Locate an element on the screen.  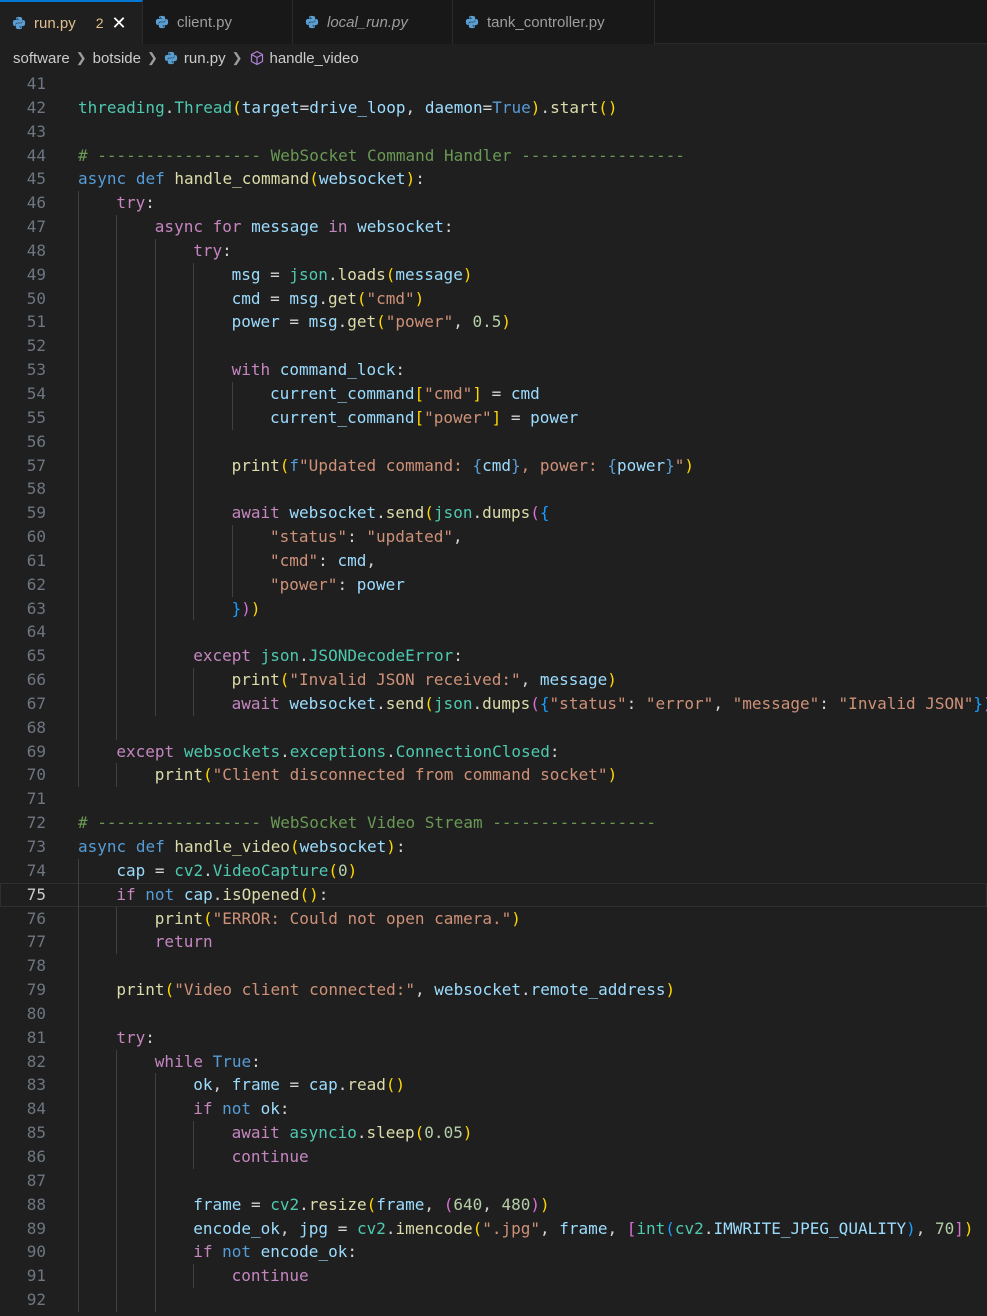
code-line: 55 current_command["power"] = power is located at coordinates (493, 417).